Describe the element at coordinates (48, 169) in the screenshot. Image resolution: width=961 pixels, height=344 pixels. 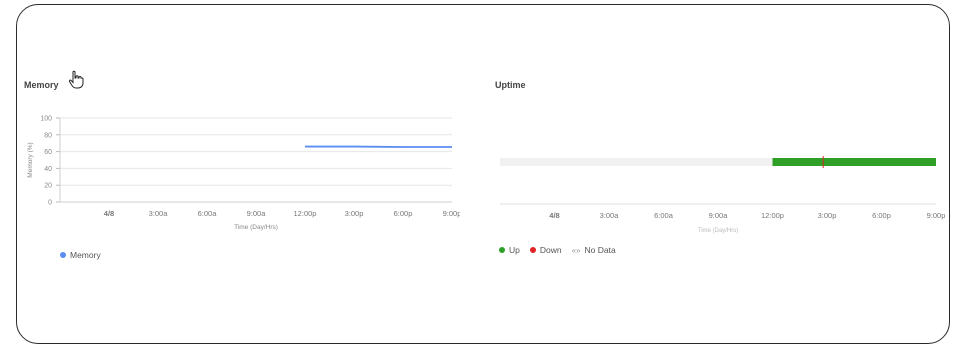
I see `y-tick-label: 40` at that location.